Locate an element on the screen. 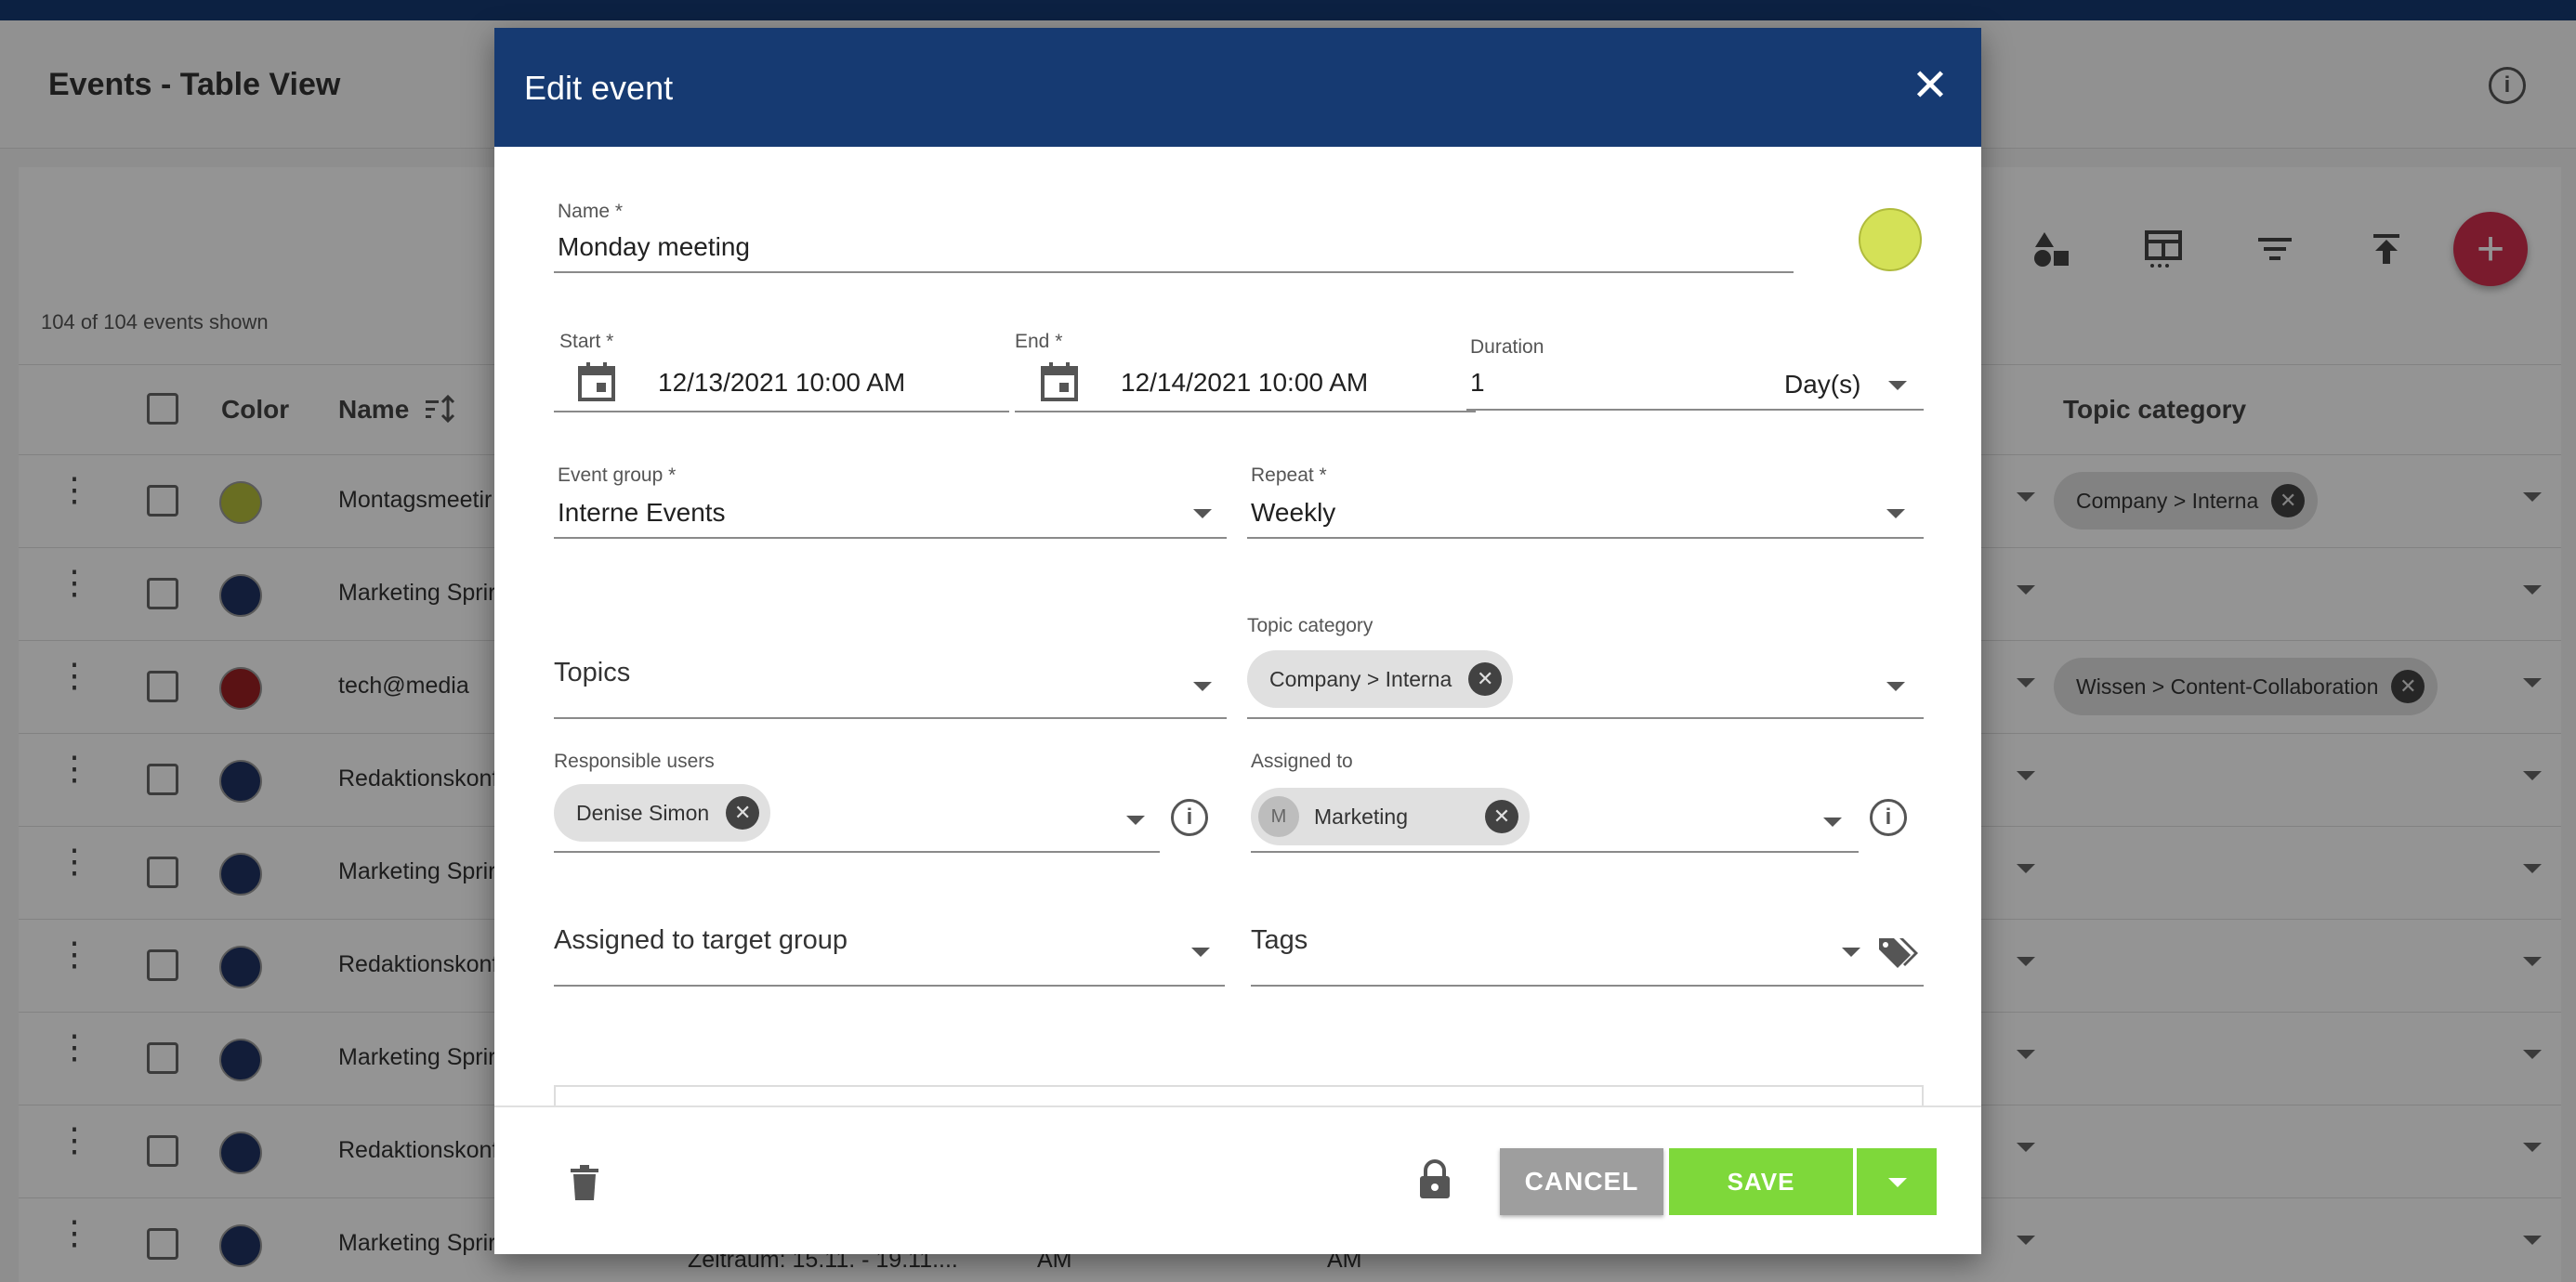  save-button: SAVE is located at coordinates (1761, 1181).